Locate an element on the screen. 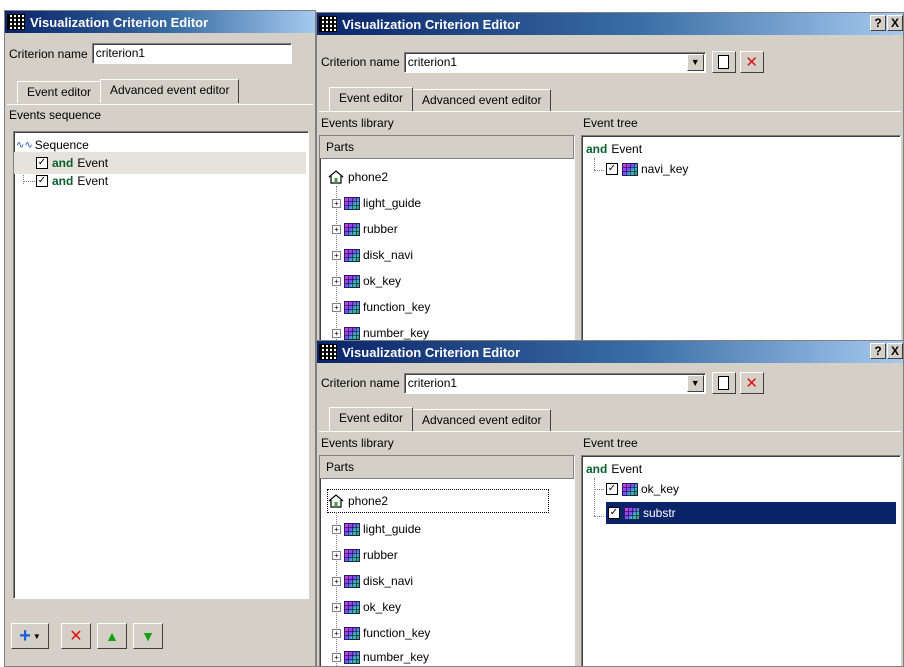 Image resolution: width=904 pixels, height=667 pixels. event-1-and-keyword: and is located at coordinates (63, 163).